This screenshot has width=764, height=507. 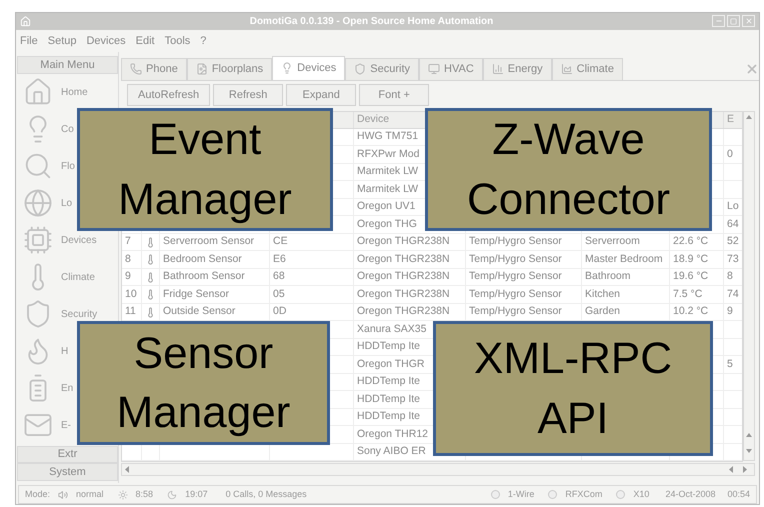 What do you see at coordinates (612, 242) in the screenshot?
I see `table-cell-text: Serverroom` at bounding box center [612, 242].